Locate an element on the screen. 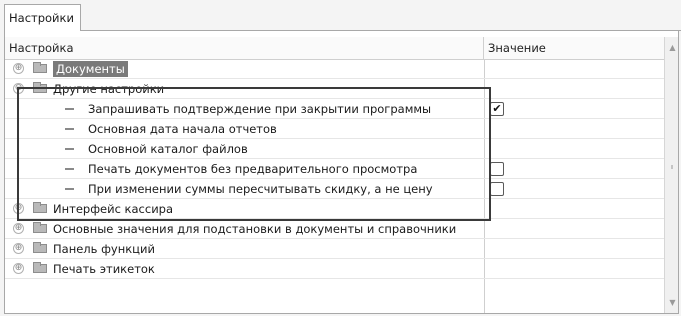 The height and width of the screenshot is (316, 681). vertical-scrollbar: ▲ ▼ is located at coordinates (671, 175).